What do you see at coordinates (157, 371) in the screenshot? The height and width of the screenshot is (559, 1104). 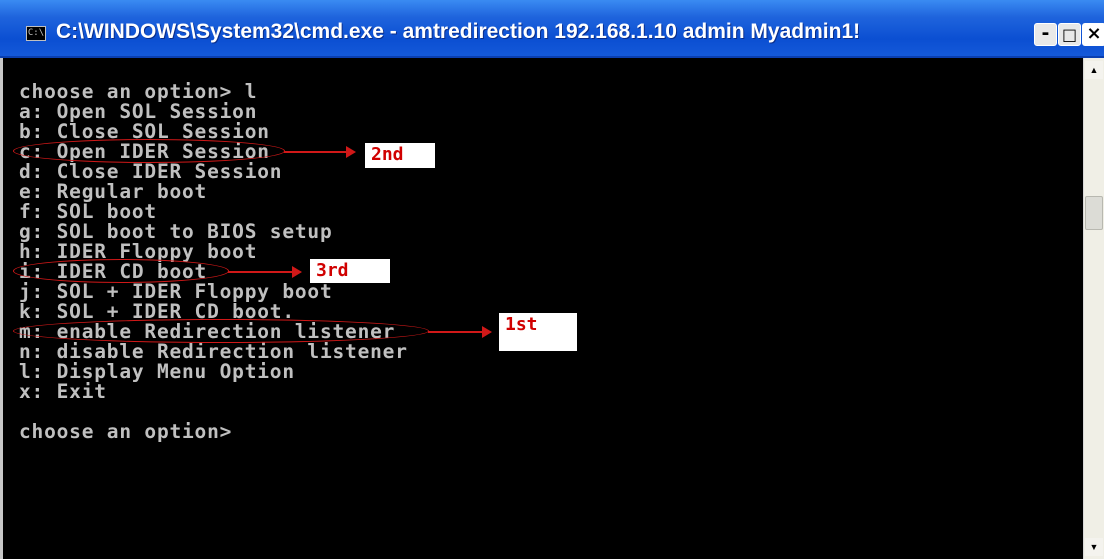 I see `console-line: l: Display Menu Option` at bounding box center [157, 371].